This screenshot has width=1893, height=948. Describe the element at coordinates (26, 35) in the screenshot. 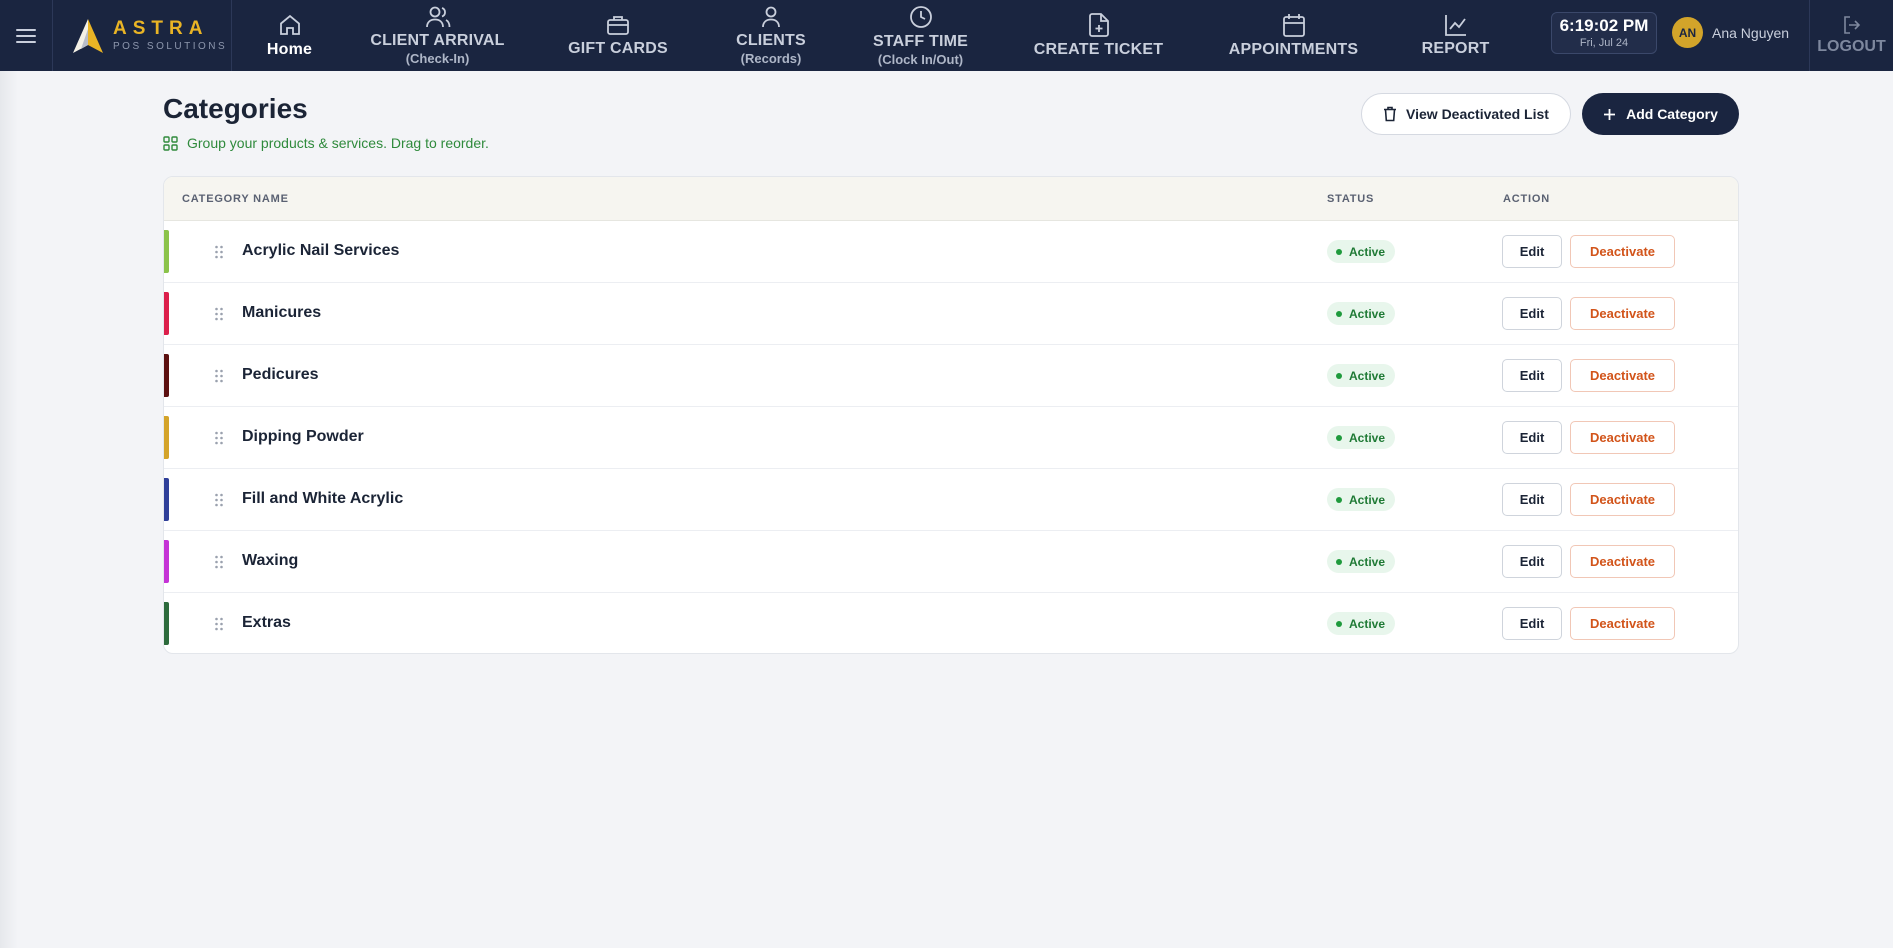

I see `hamburger-menu-button` at that location.